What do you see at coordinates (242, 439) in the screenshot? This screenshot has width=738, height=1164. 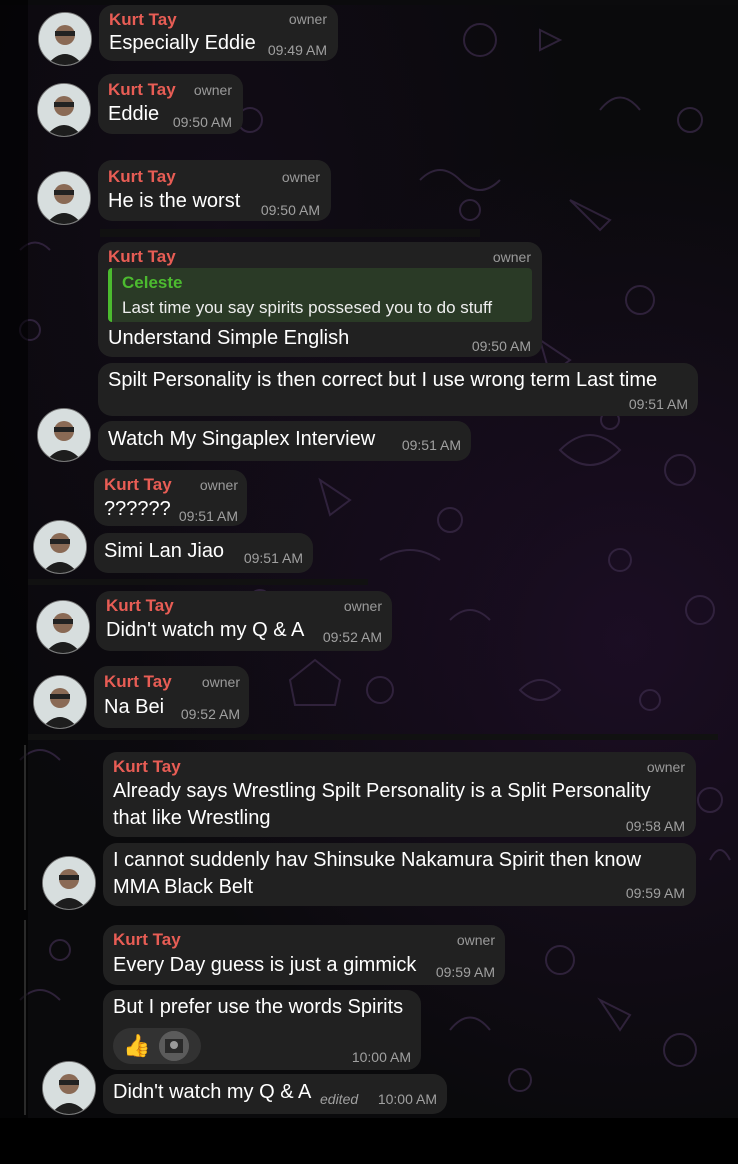 I see `message-text: Watch My Singaplex Interview` at bounding box center [242, 439].